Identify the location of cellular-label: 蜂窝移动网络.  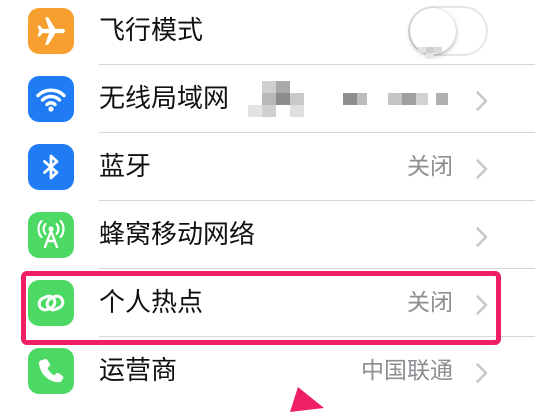
(177, 235).